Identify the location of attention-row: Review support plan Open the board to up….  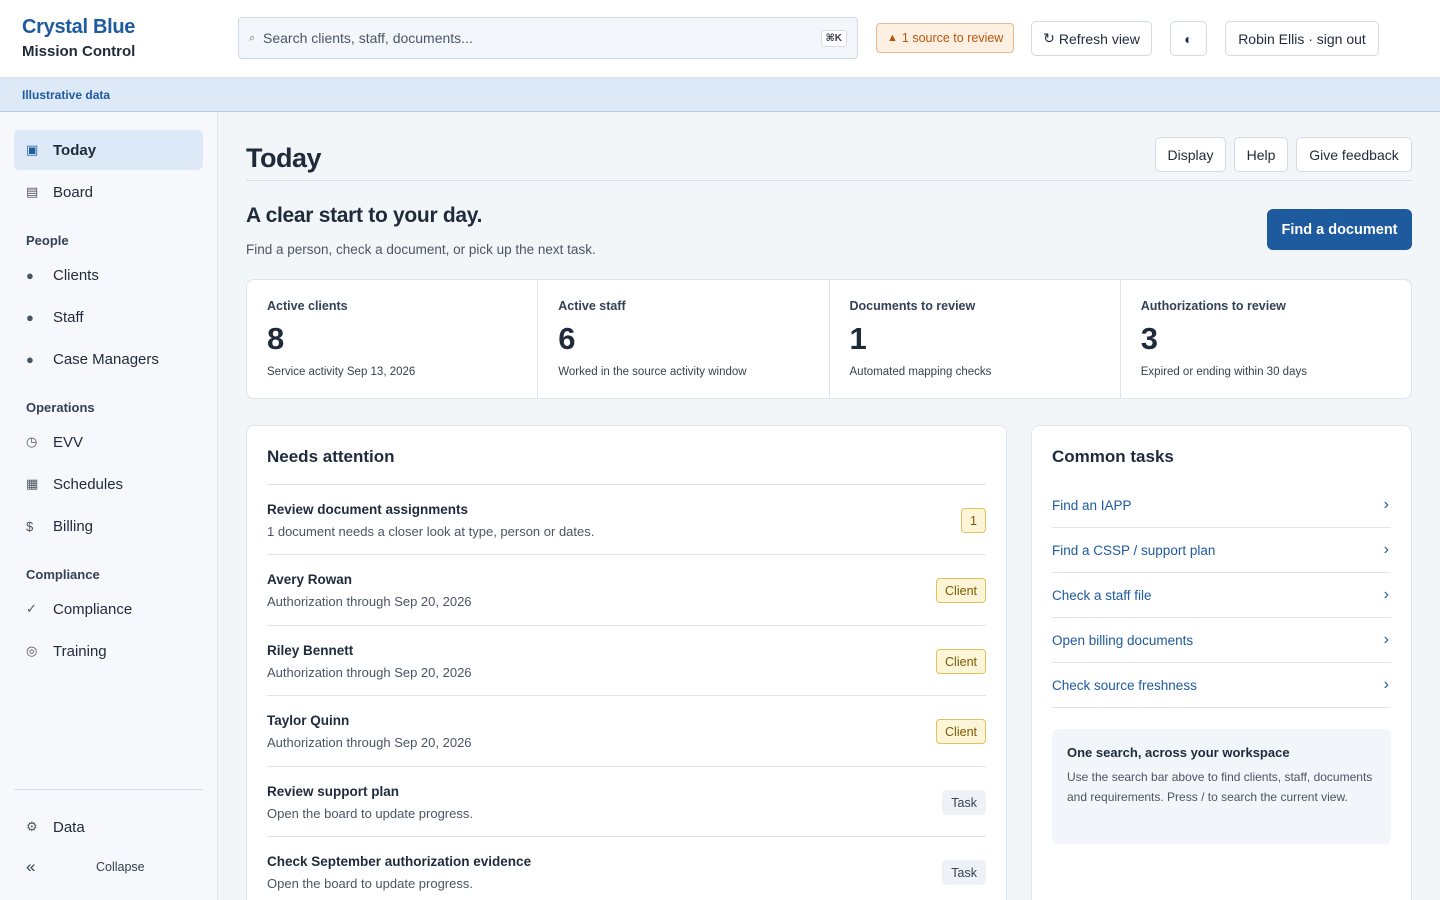
(626, 801).